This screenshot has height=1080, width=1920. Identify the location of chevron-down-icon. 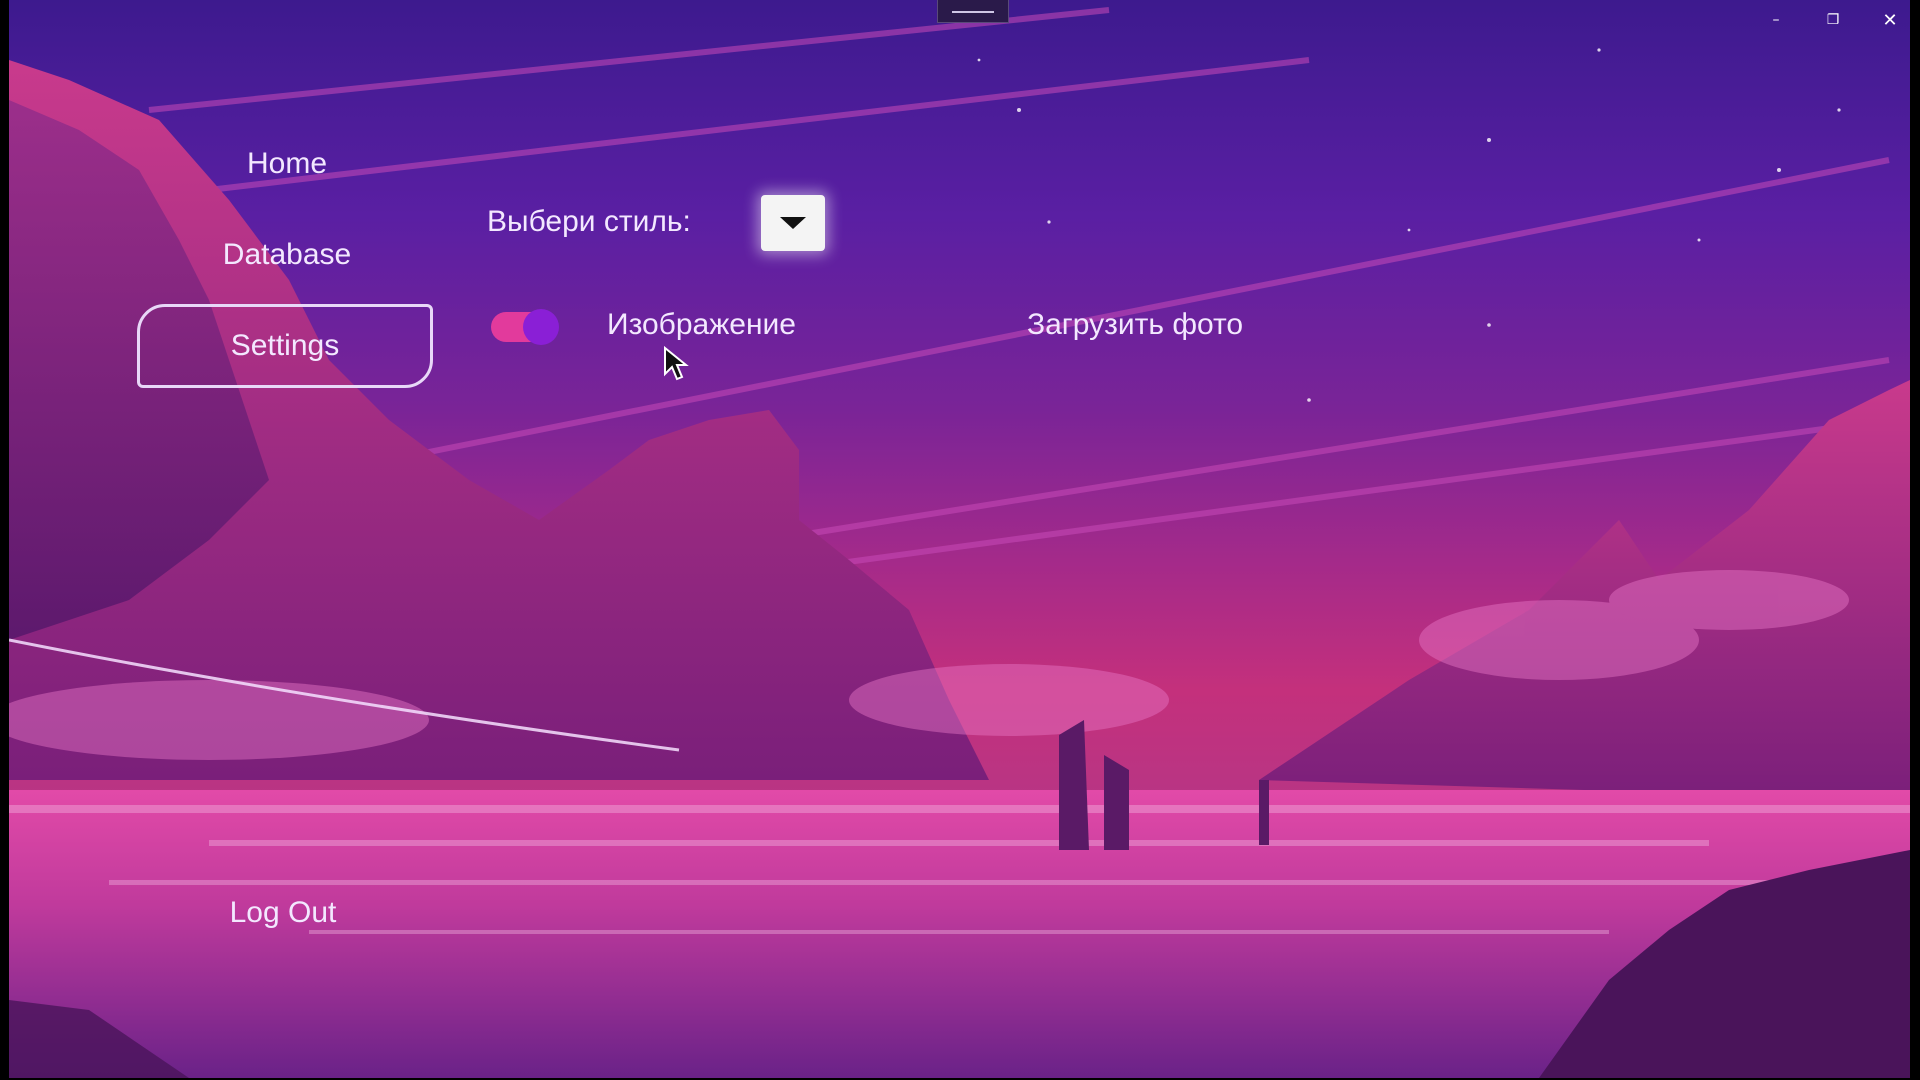
(793, 223).